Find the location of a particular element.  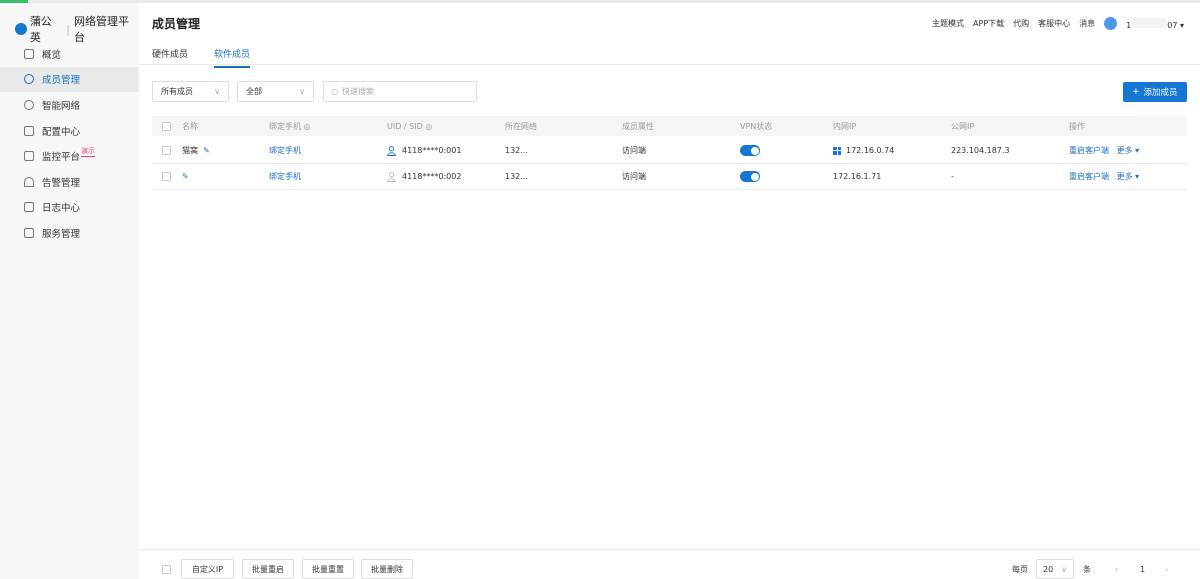

app-download-link: APP下载 is located at coordinates (988, 23).